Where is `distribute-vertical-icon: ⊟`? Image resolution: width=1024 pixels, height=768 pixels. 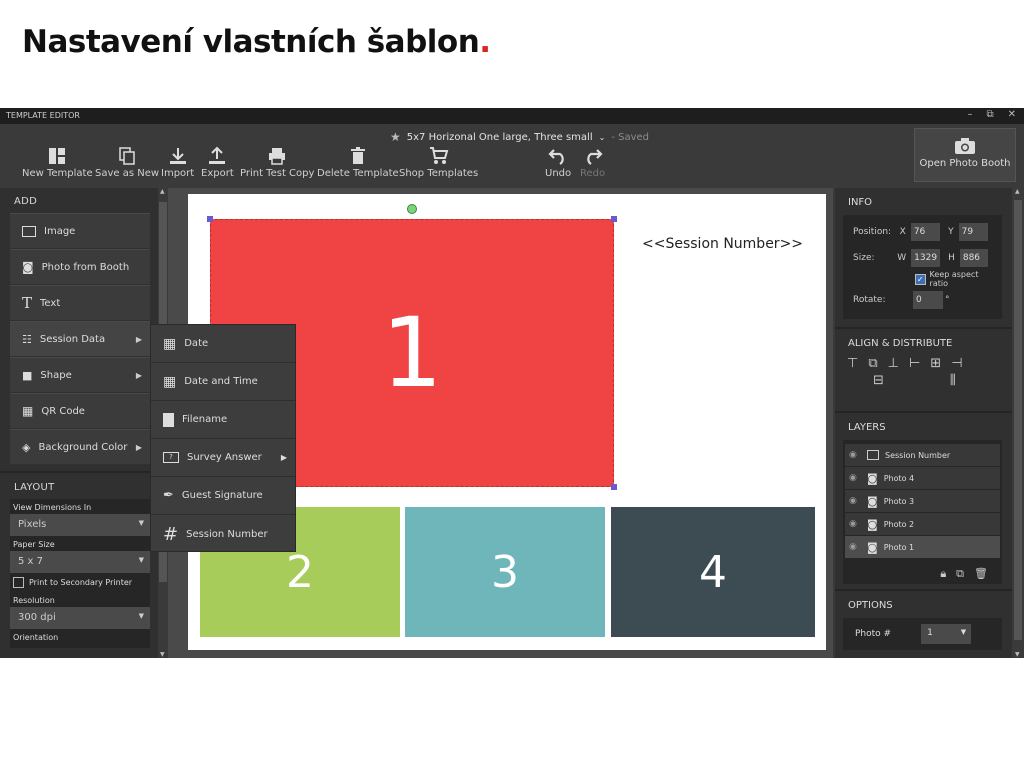
distribute-vertical-icon: ⊟ is located at coordinates (878, 380).